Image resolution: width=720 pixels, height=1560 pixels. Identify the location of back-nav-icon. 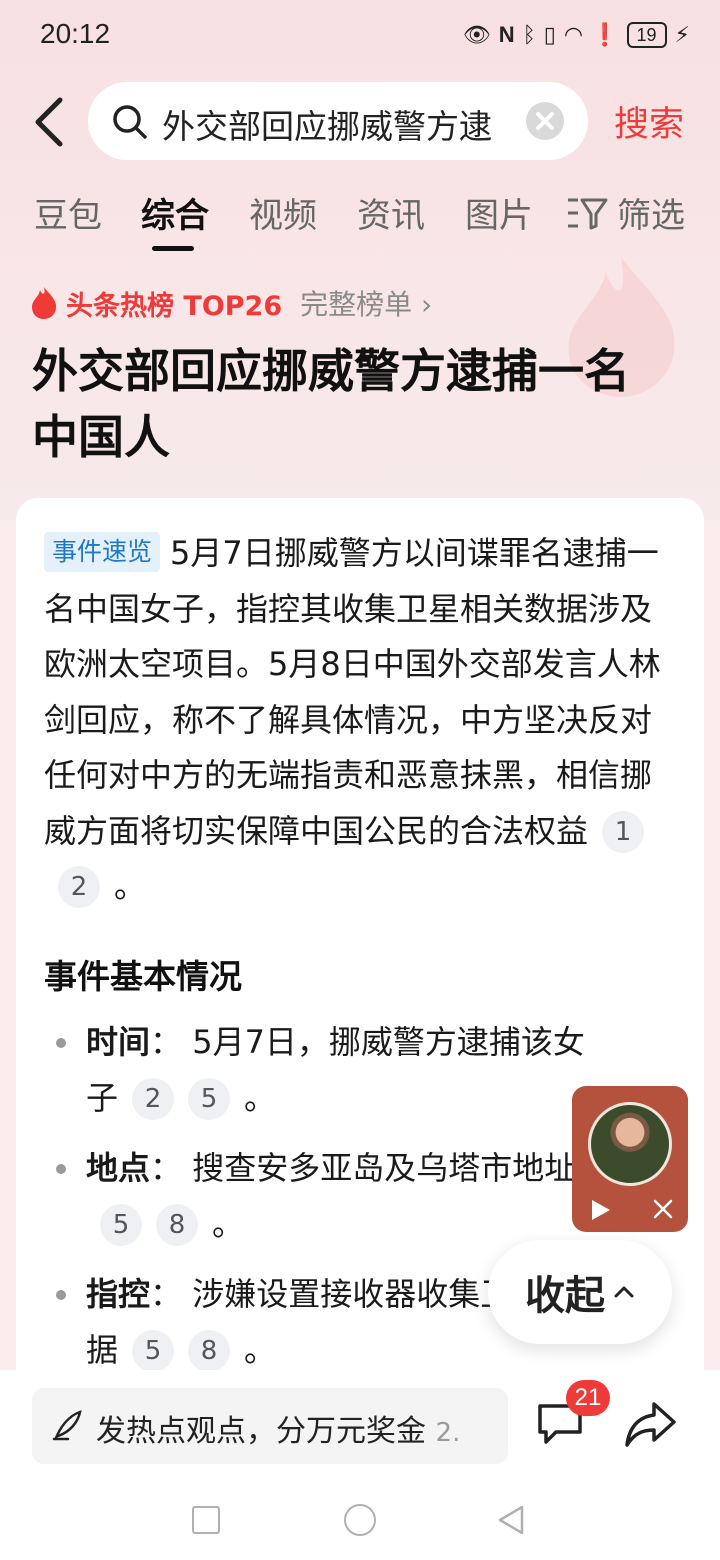
(511, 1520).